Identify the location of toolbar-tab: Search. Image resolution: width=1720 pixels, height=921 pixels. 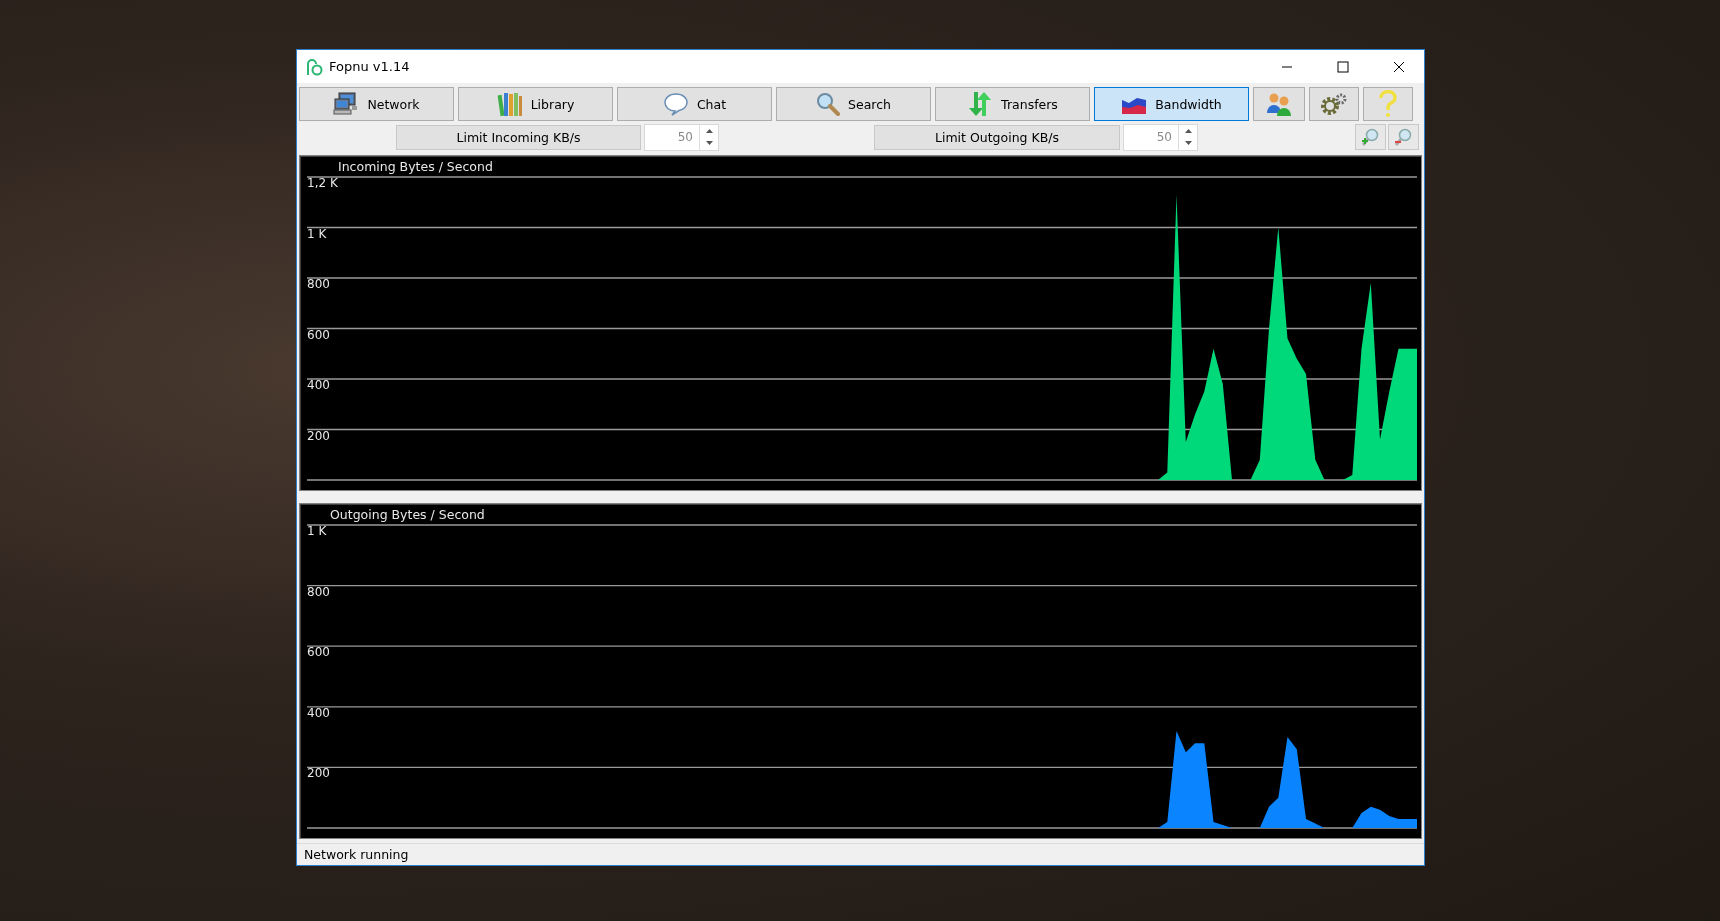
(853, 104).